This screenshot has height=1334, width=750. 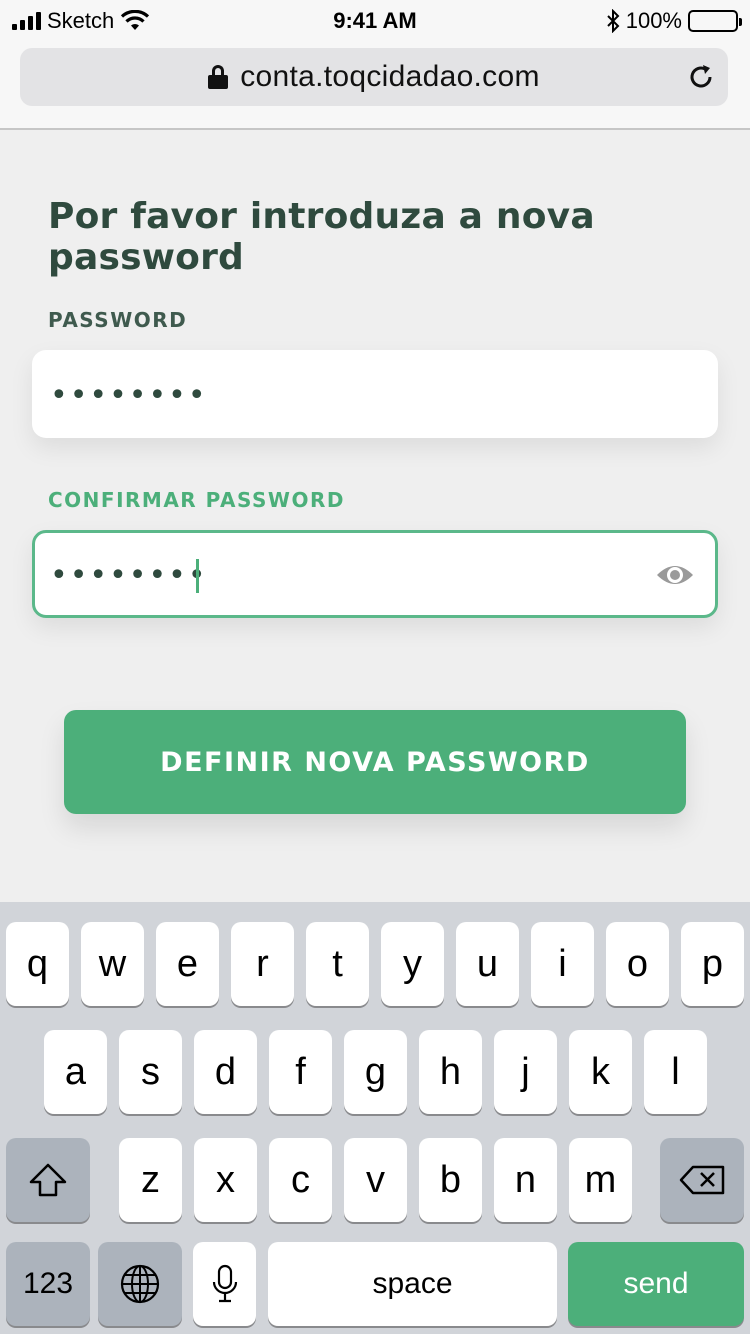 What do you see at coordinates (129, 575) in the screenshot?
I see `confirm-password-value: ••••••••` at bounding box center [129, 575].